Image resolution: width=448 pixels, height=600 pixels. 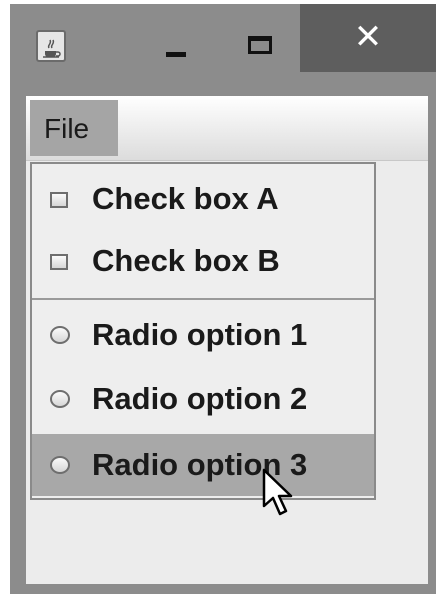 I want to click on menu-item-label: Check box A, so click(x=185, y=198).